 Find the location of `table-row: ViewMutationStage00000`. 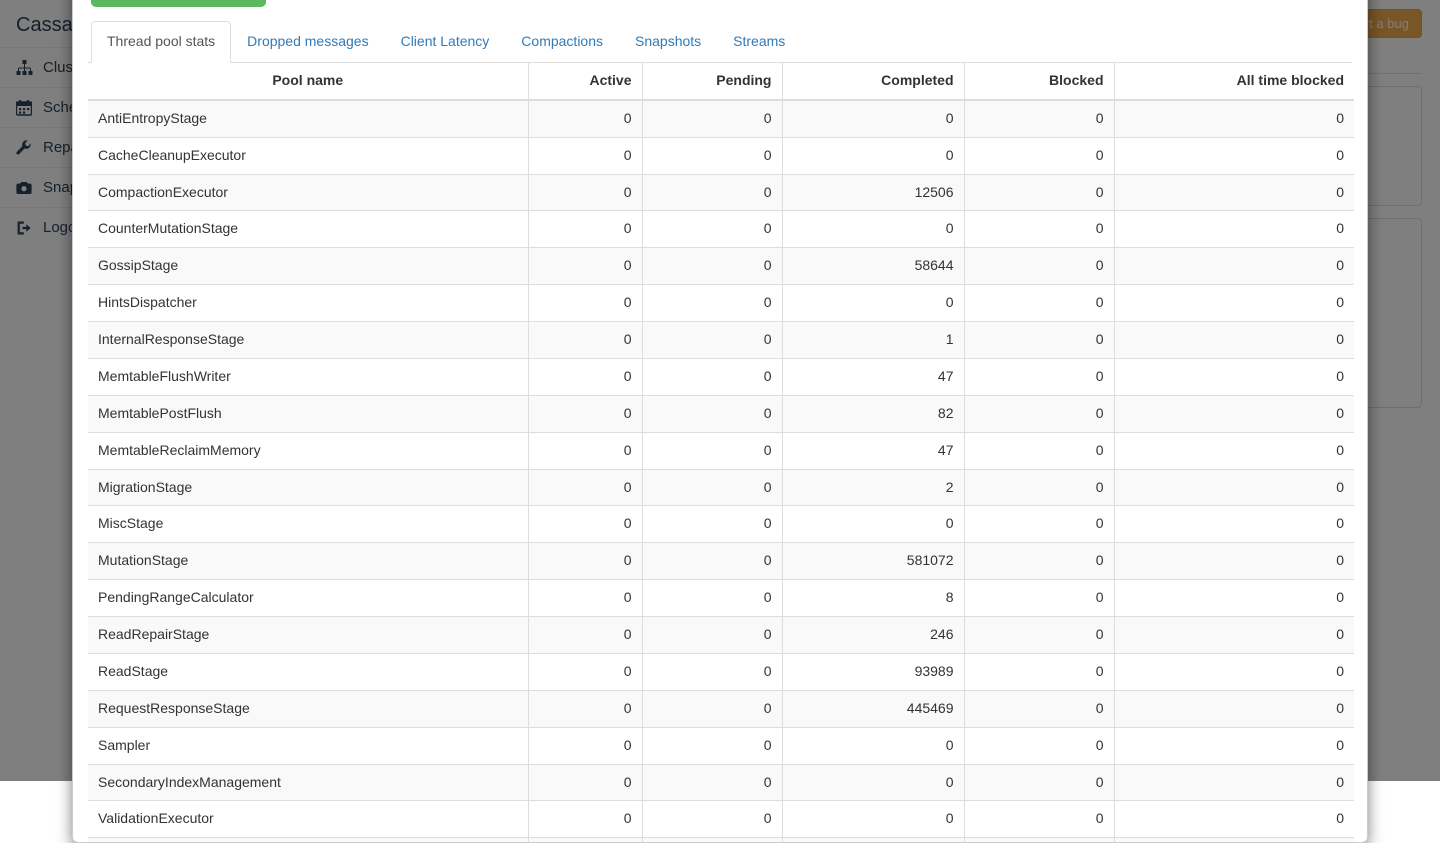

table-row: ViewMutationStage00000 is located at coordinates (721, 840).